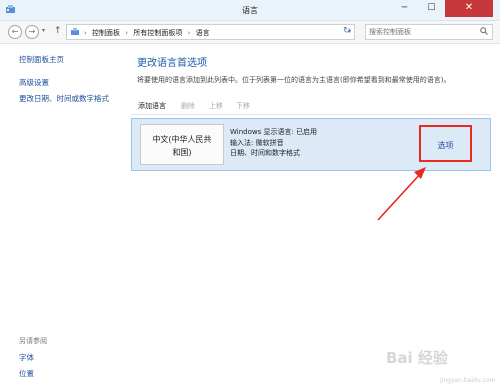 The image size is (500, 392). I want to click on title-bar: 语言 ─ ☐ ✕, so click(250, 10).